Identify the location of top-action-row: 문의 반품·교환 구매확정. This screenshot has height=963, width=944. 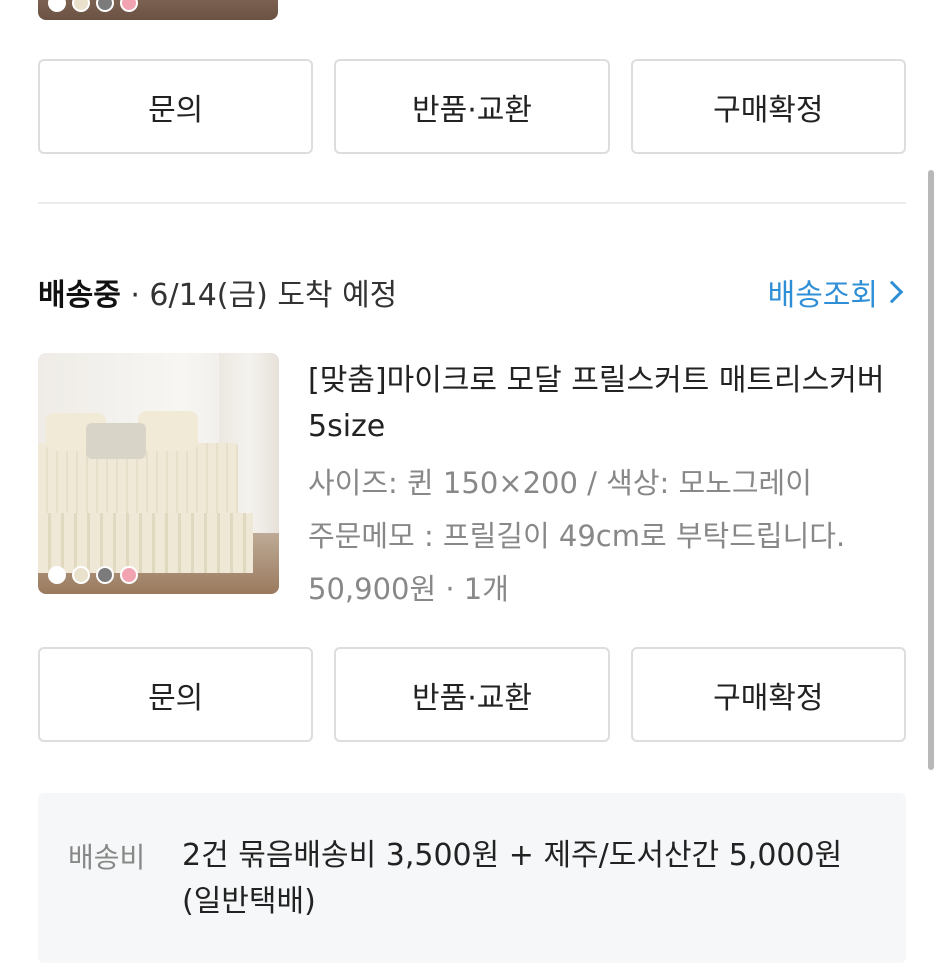
(472, 106).